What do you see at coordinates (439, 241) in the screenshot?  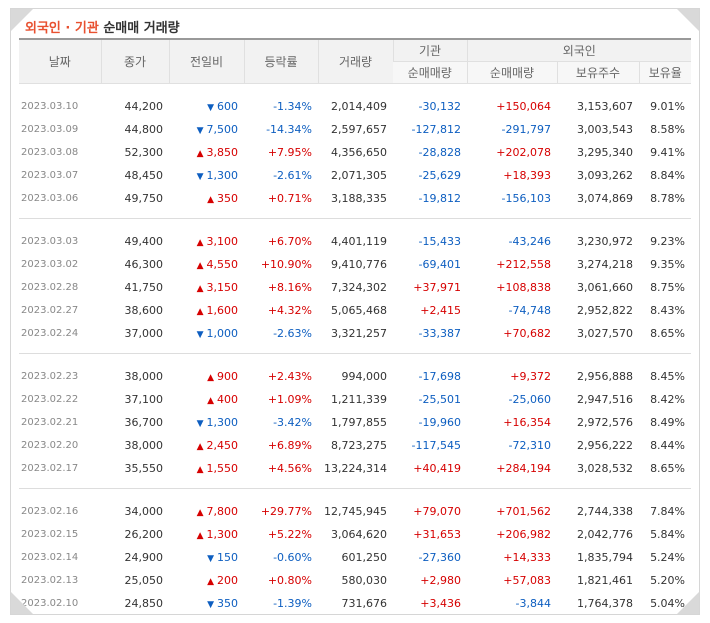 I see `inst-net-cell: -15,433` at bounding box center [439, 241].